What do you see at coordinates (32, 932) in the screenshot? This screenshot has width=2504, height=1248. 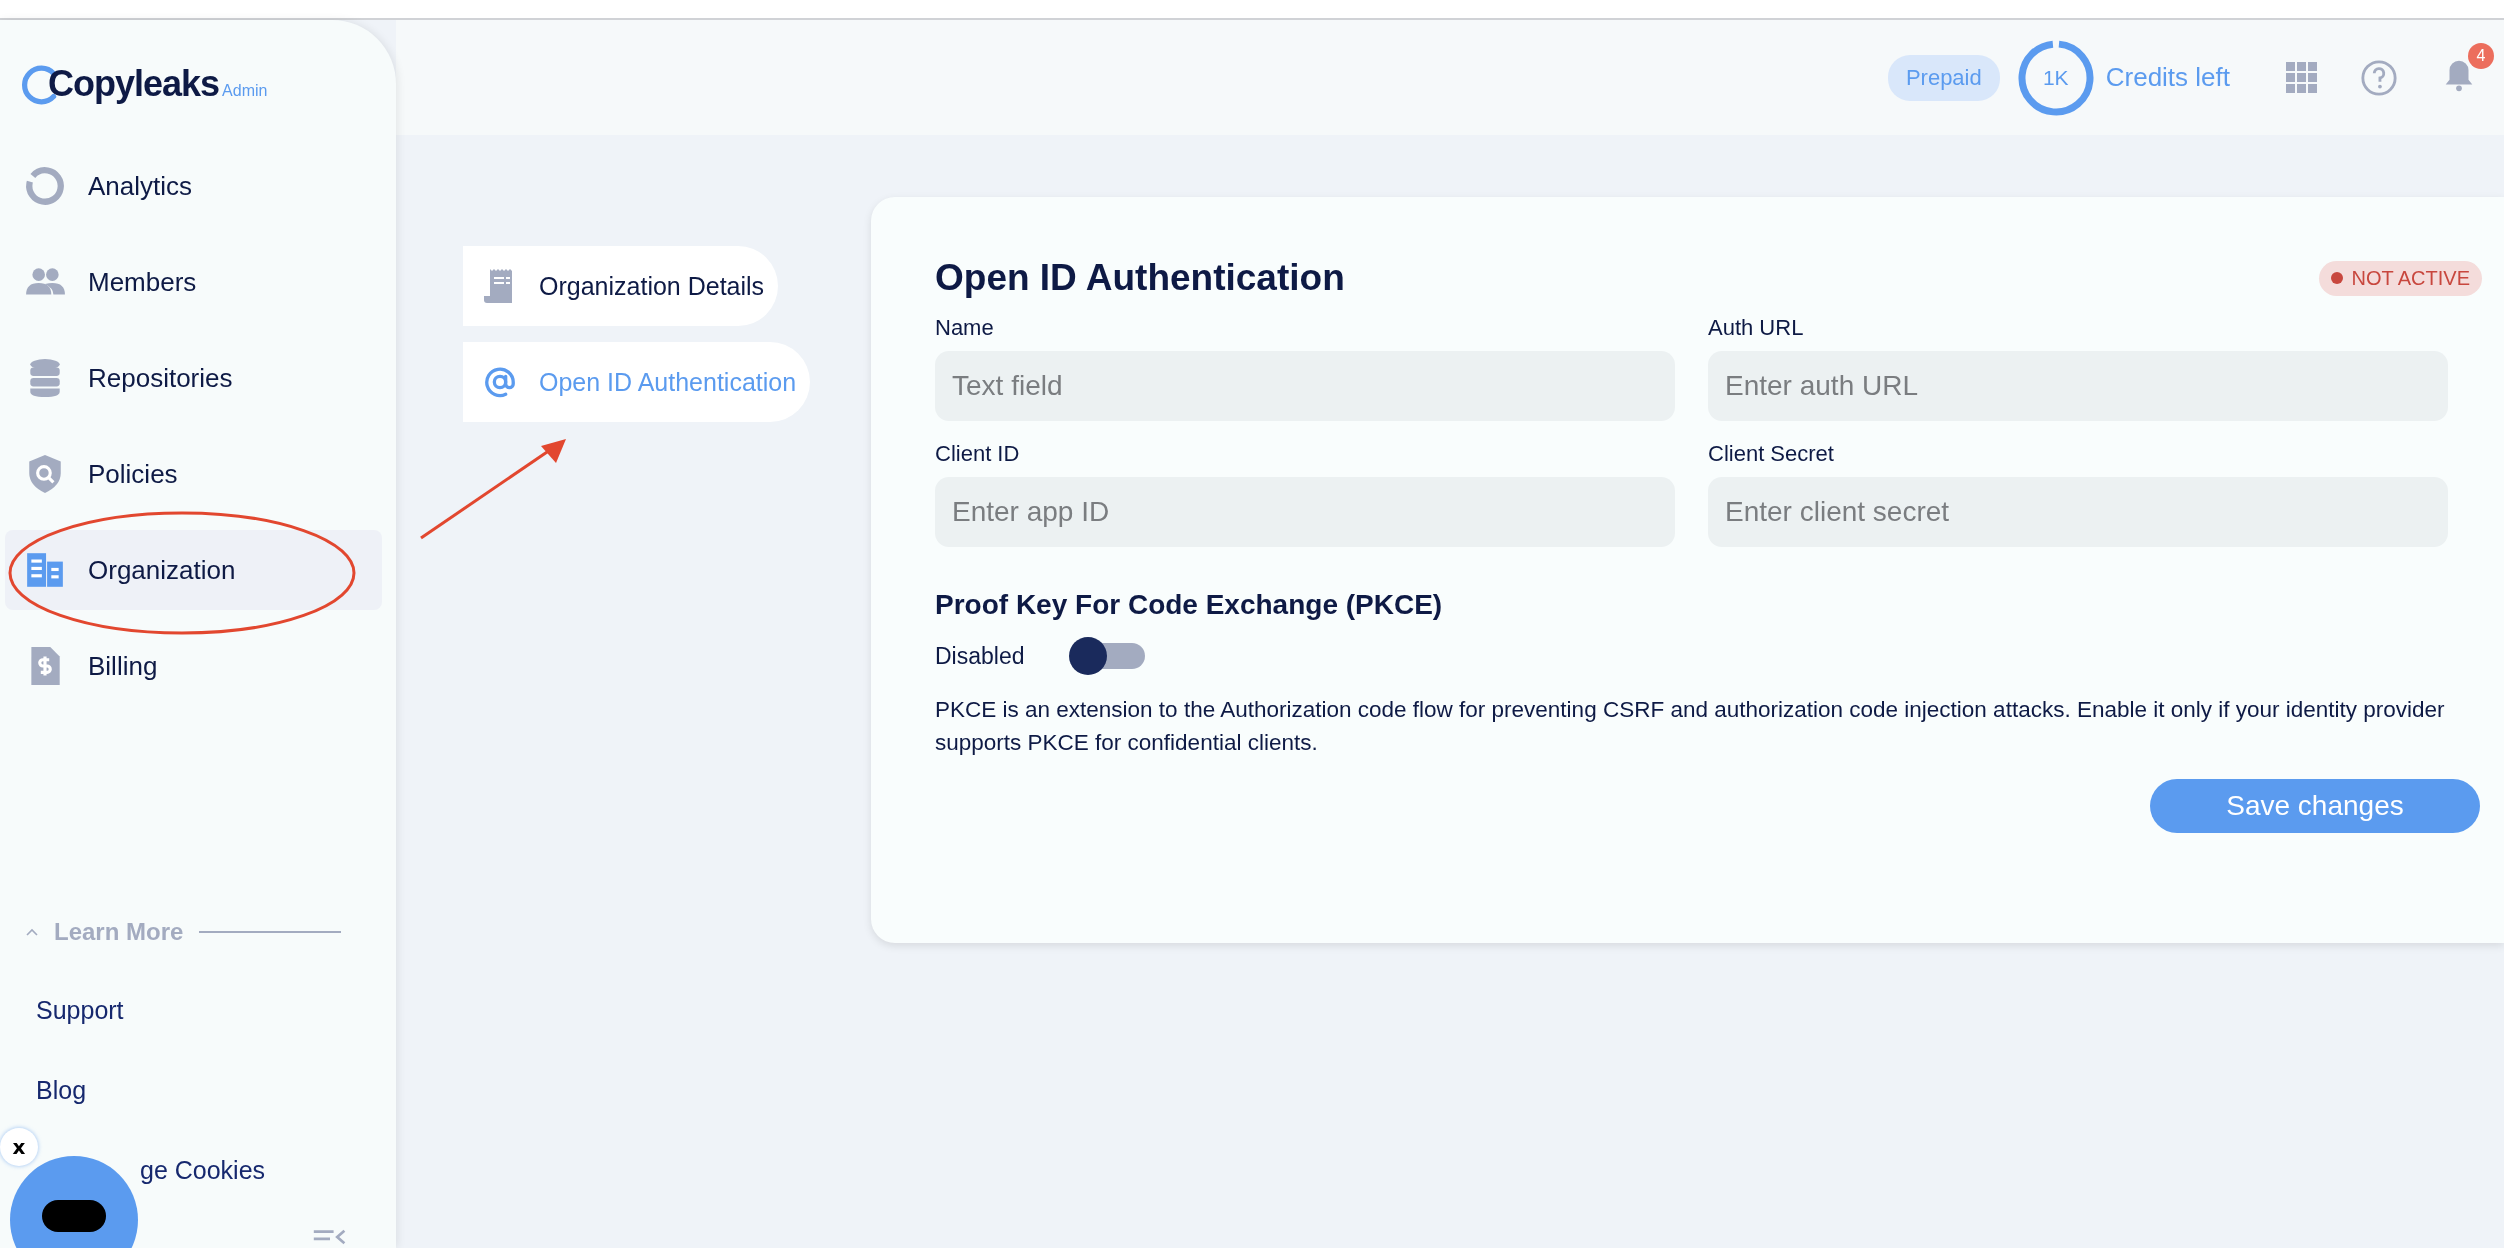 I see `chevron-icon` at bounding box center [32, 932].